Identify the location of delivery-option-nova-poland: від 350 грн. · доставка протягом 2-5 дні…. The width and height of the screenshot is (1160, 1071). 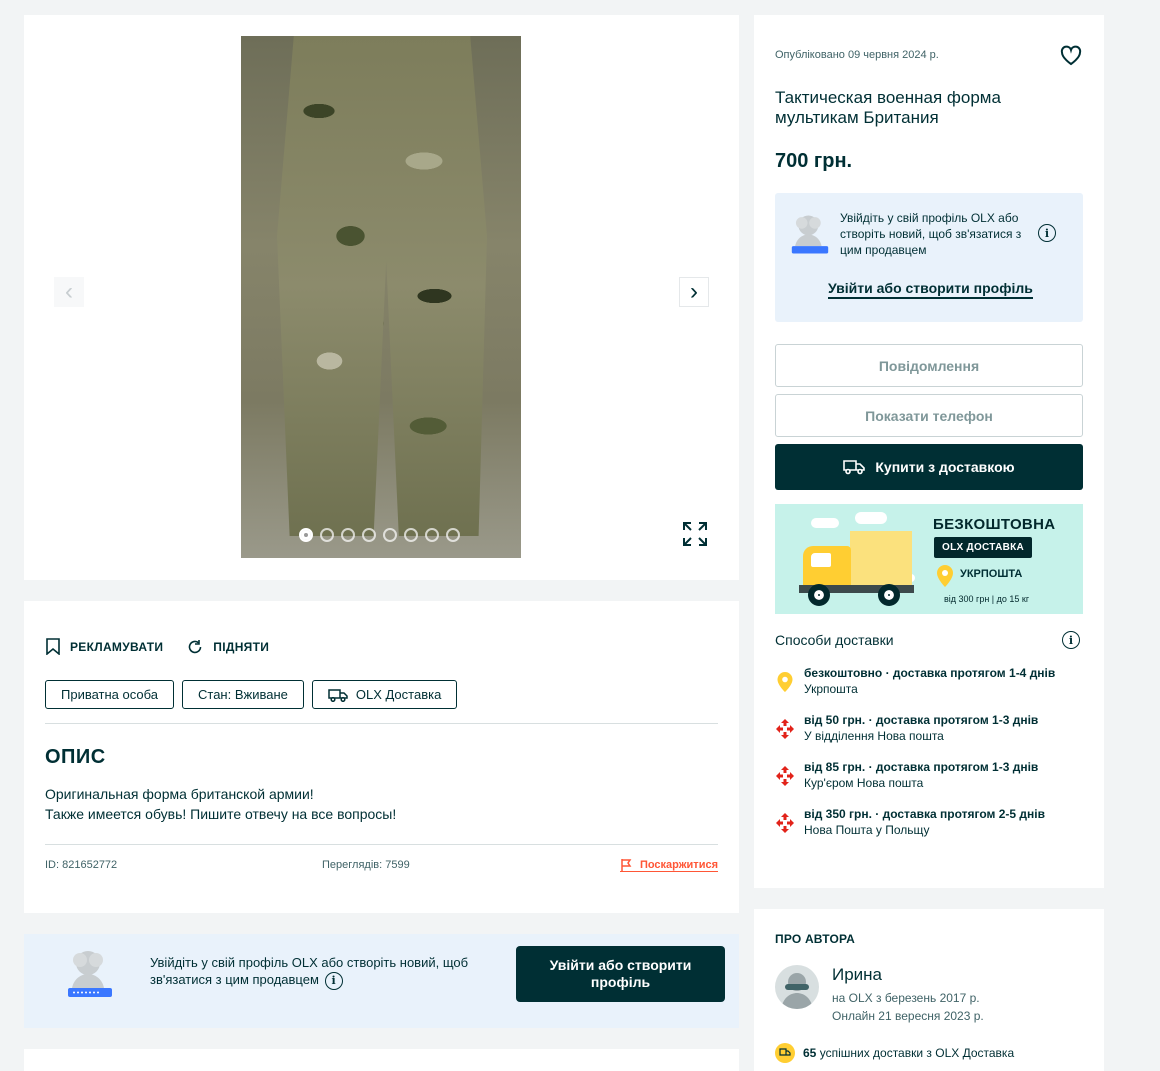
(925, 829).